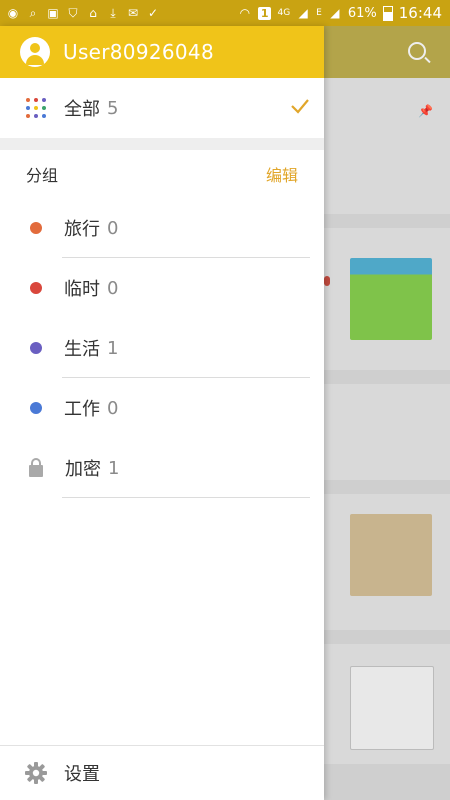 Image resolution: width=450 pixels, height=800 pixels. Describe the element at coordinates (36, 108) in the screenshot. I see `grid-dots-icon` at that location.